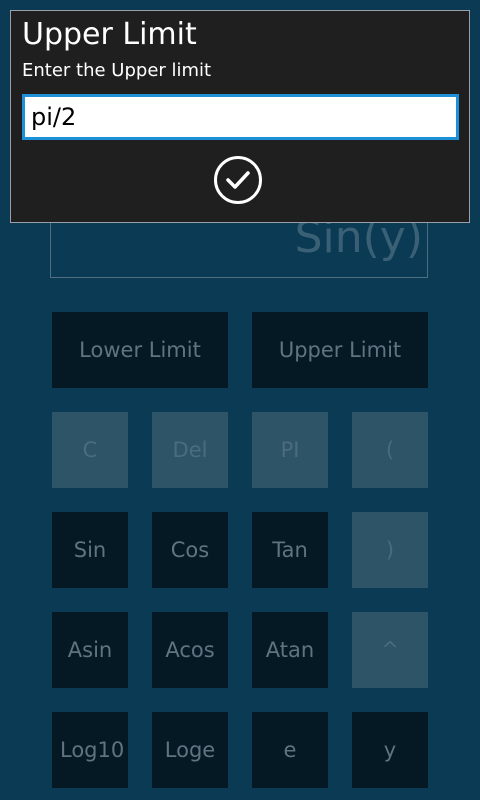  What do you see at coordinates (90, 650) in the screenshot?
I see `asin-button: Asin` at bounding box center [90, 650].